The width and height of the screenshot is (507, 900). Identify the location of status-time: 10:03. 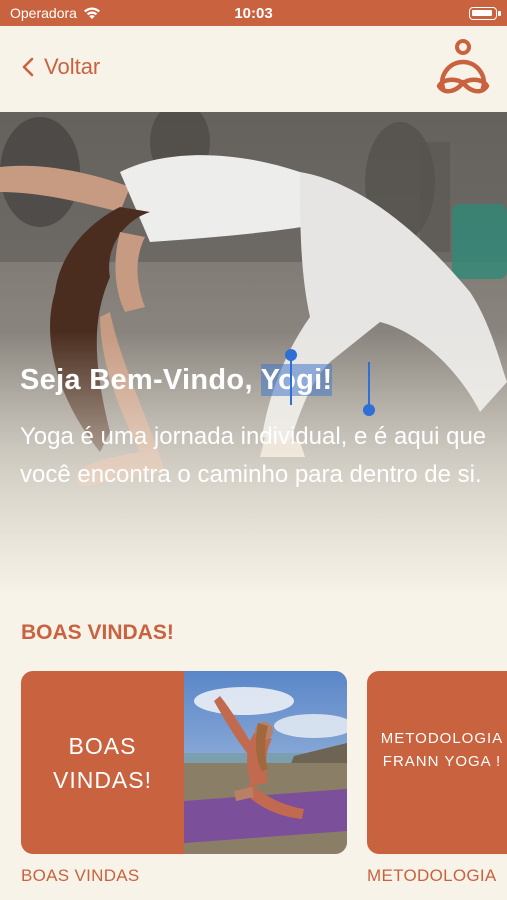
(253, 13).